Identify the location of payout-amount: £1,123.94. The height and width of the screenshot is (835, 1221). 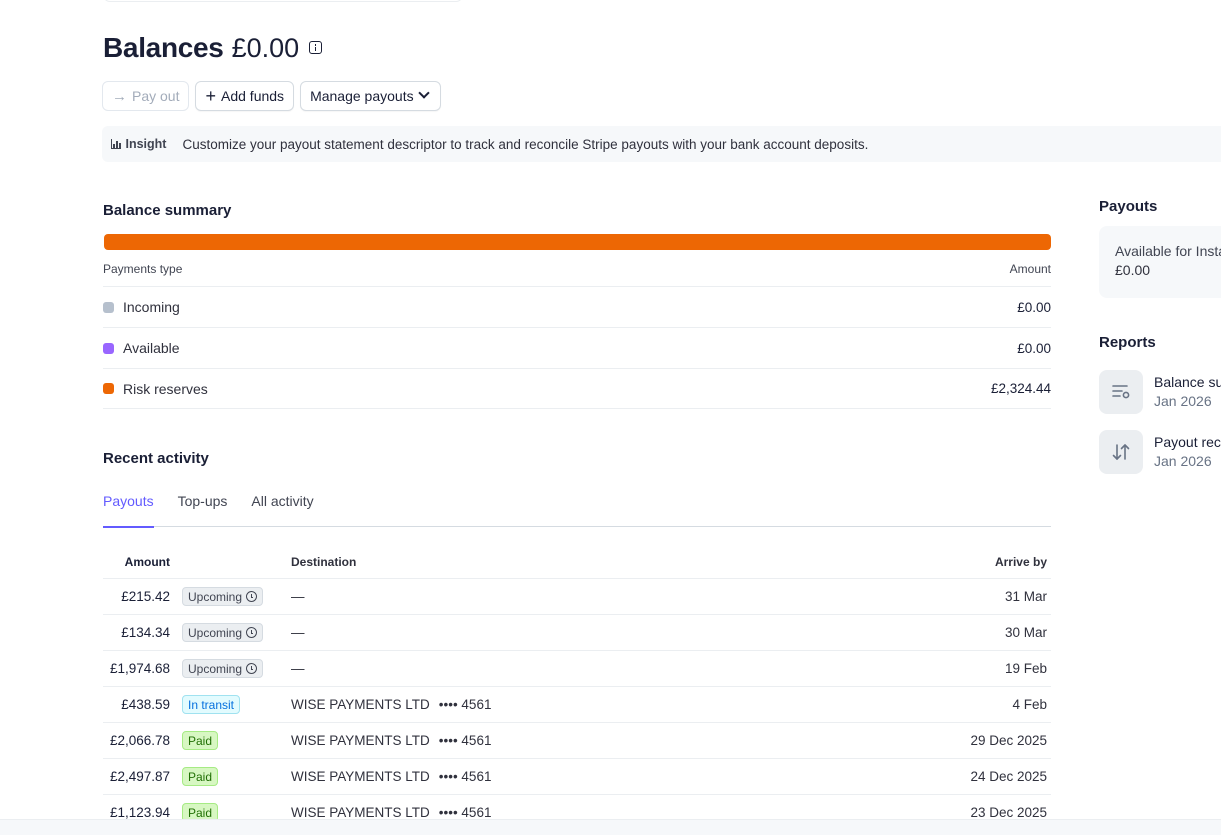
(139, 812).